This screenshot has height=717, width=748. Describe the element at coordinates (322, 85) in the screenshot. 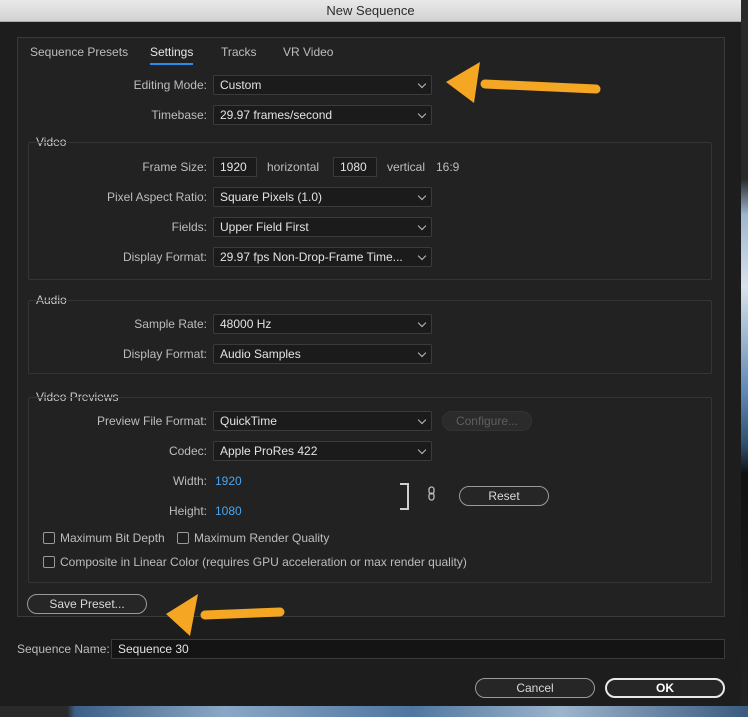

I see `editing-mode-dropdown: Custom` at that location.